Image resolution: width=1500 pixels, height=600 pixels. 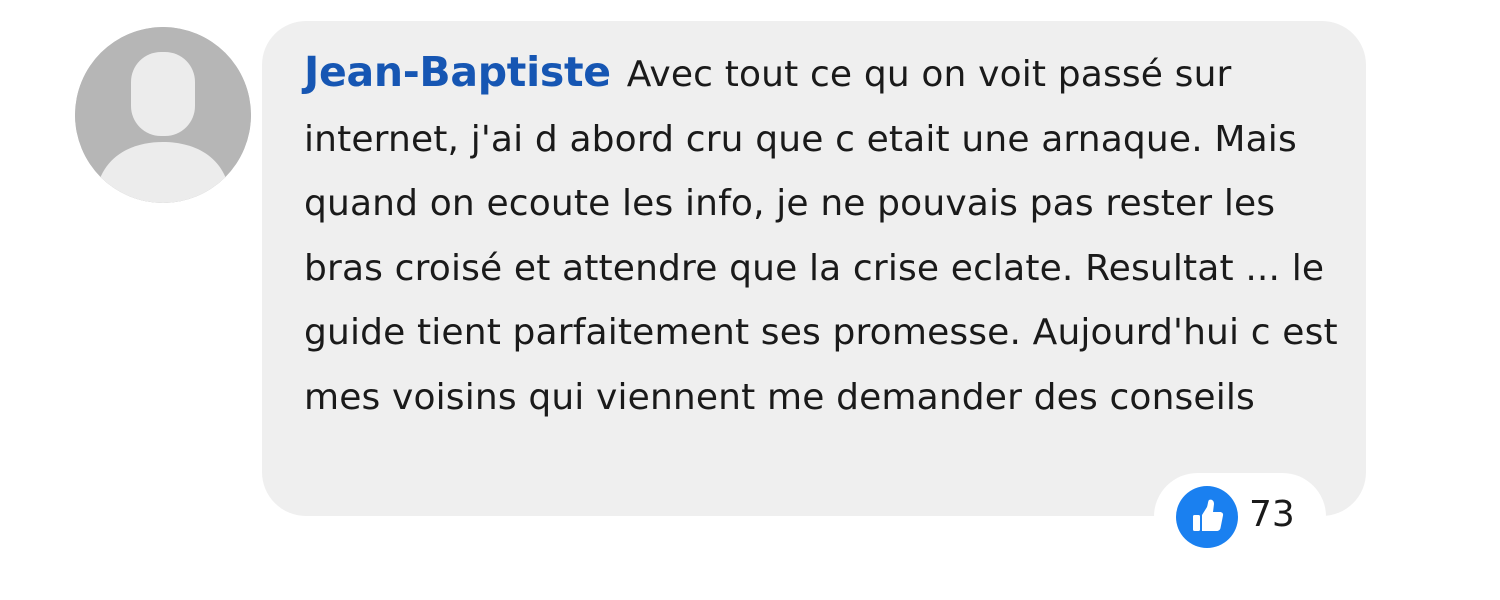 I want to click on avatar, so click(x=163, y=115).